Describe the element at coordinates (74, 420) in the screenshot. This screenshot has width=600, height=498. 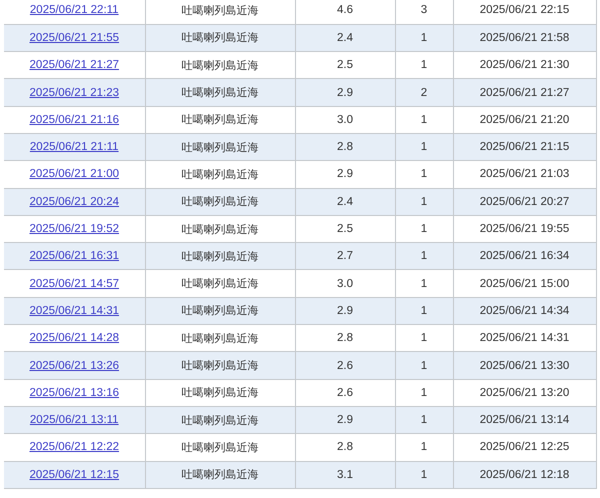
I see `event-time-link: 2025/06/21 13:11` at that location.